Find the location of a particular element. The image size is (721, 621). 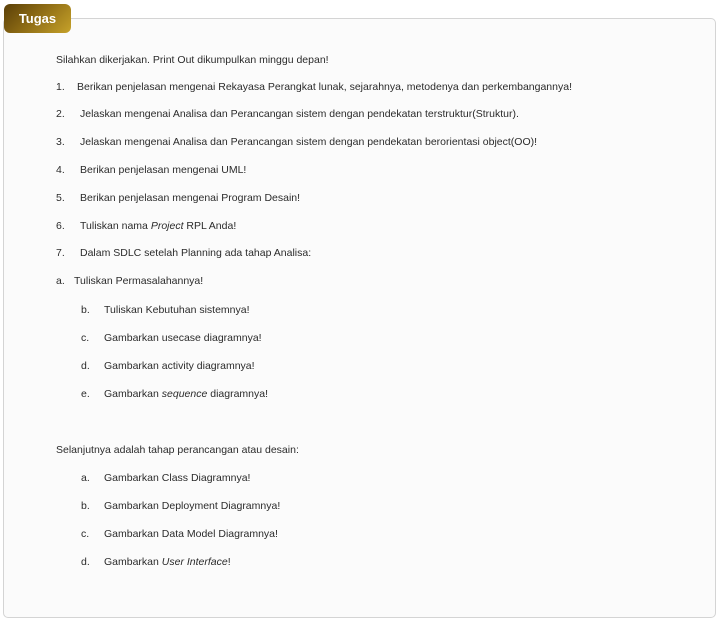

item-text: Gambarkan Deployment Diagramnya! is located at coordinates (192, 506).